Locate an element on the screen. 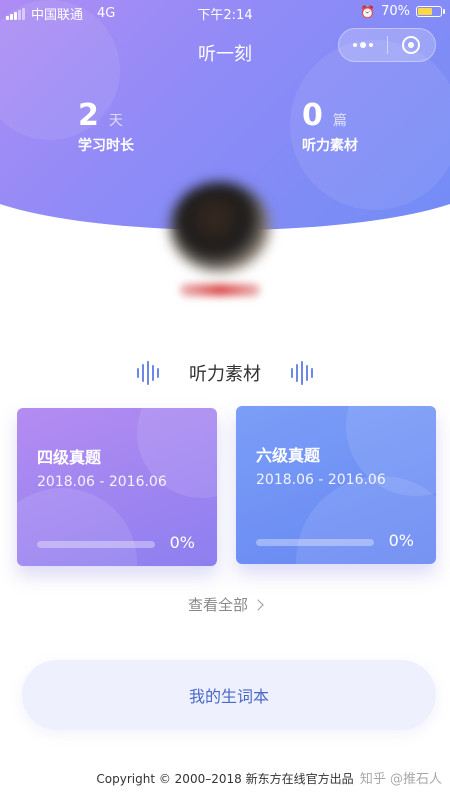 Image resolution: width=450 pixels, height=800 pixels. stat-unit: 篇 is located at coordinates (339, 121).